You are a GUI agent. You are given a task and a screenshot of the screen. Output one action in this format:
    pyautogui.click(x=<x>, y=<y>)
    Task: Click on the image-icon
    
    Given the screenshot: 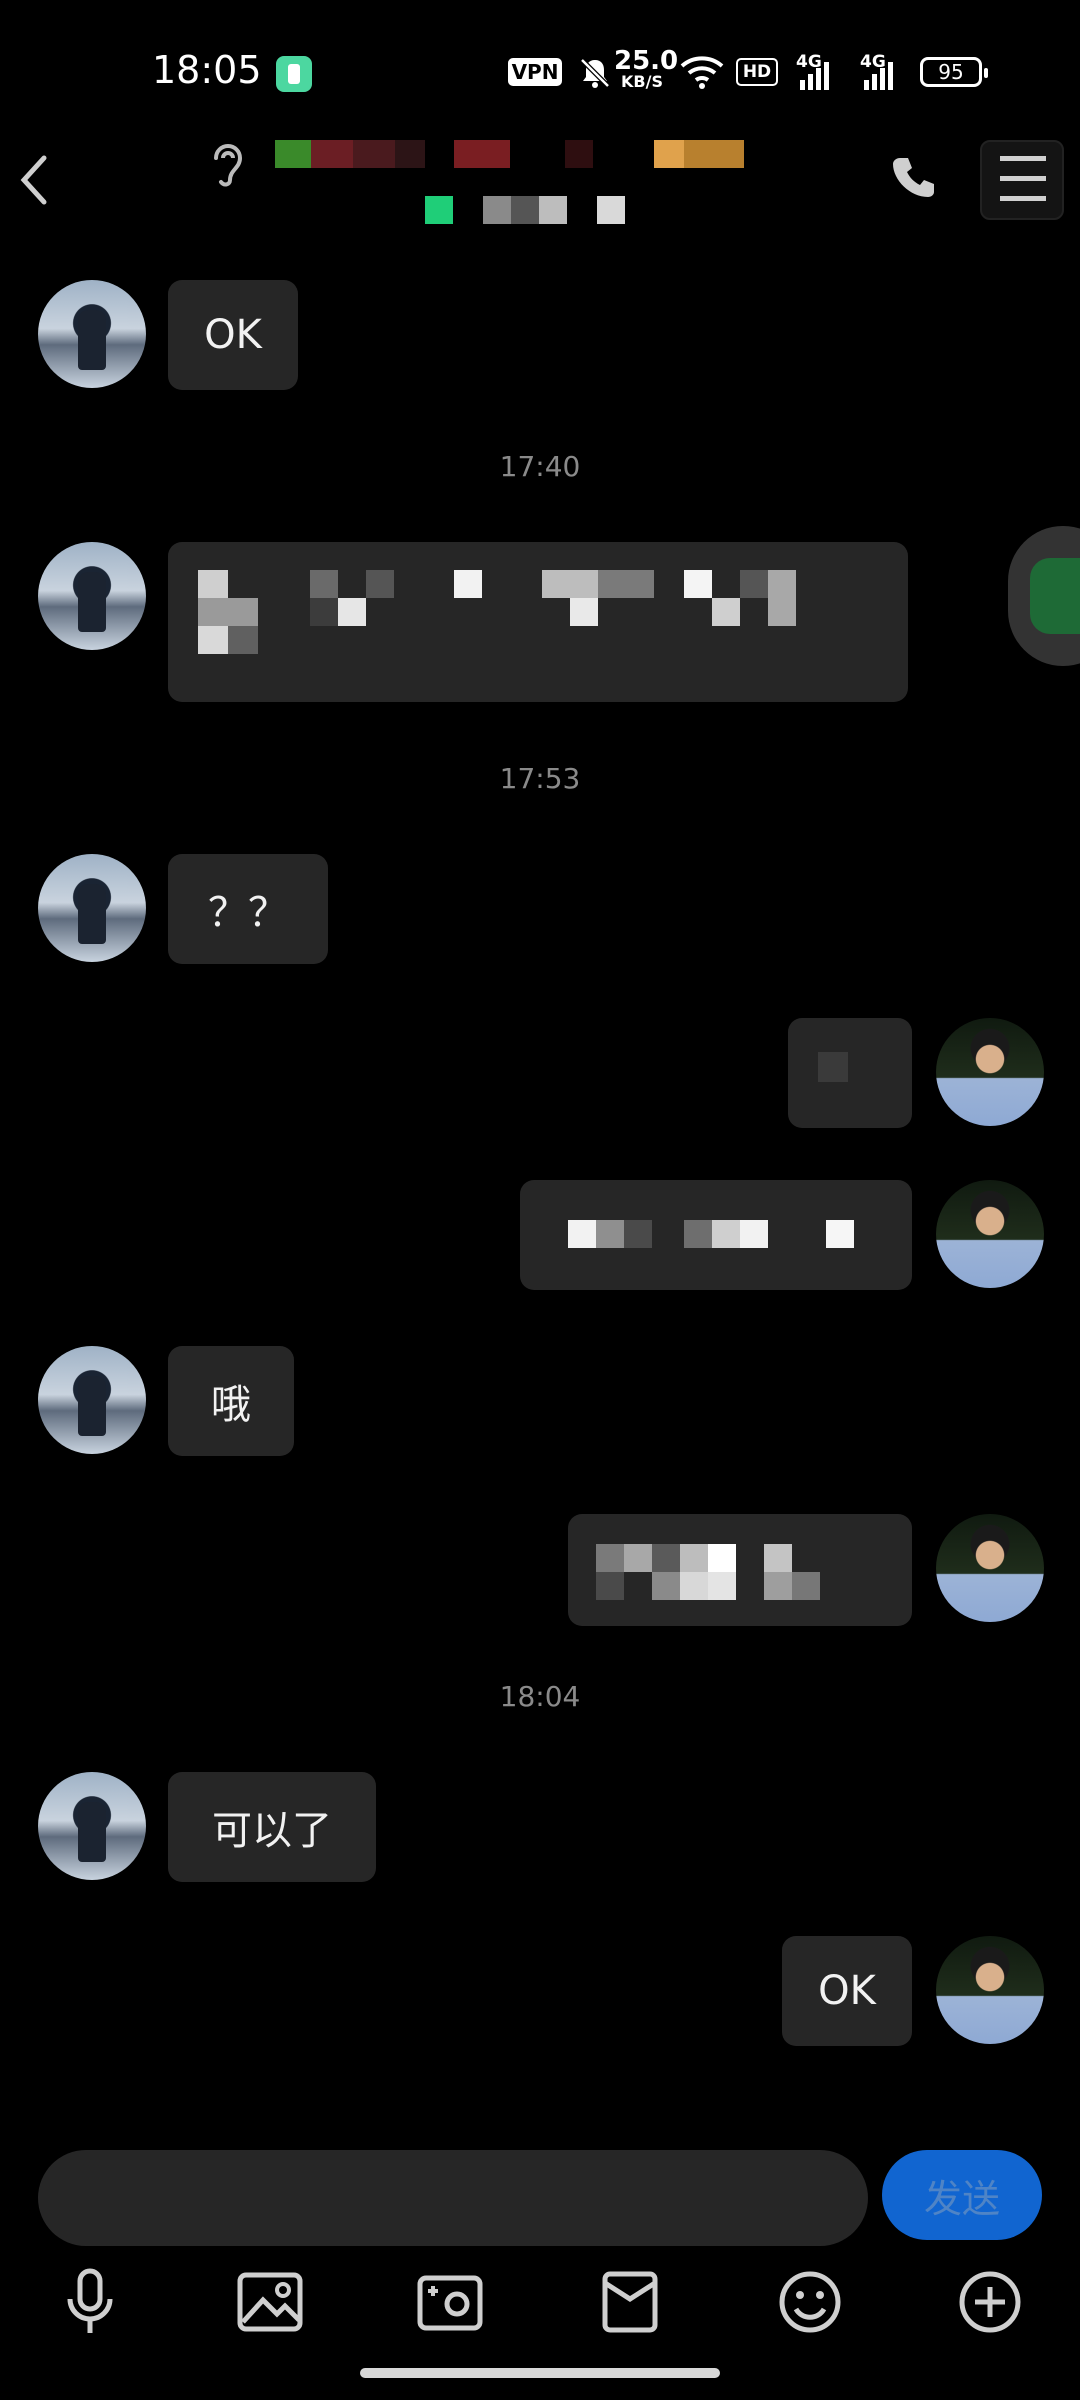 What is the action you would take?
    pyautogui.click(x=270, y=2302)
    